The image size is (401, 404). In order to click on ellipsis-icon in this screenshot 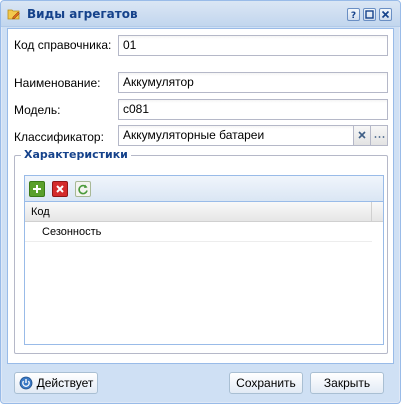, I will do `click(379, 137)`.